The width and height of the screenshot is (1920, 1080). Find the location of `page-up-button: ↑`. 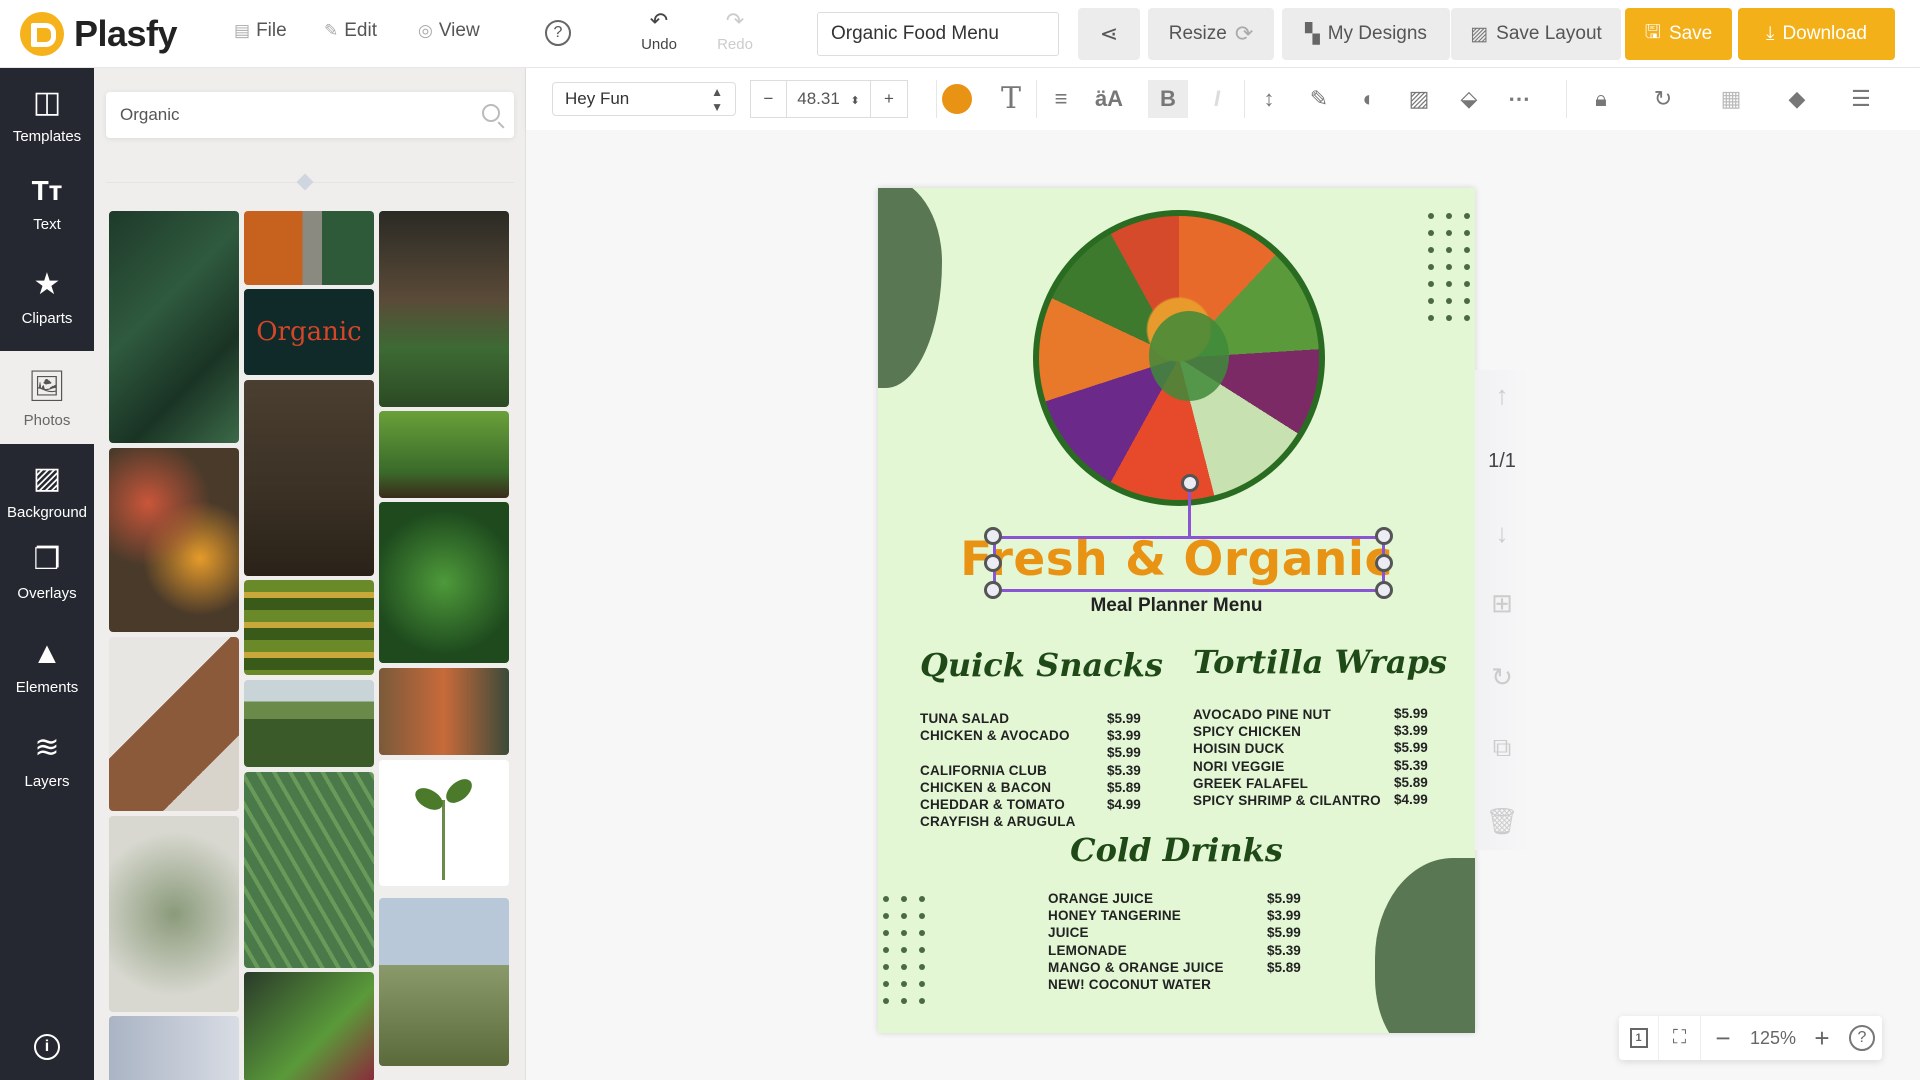

page-up-button: ↑ is located at coordinates (1502, 395).